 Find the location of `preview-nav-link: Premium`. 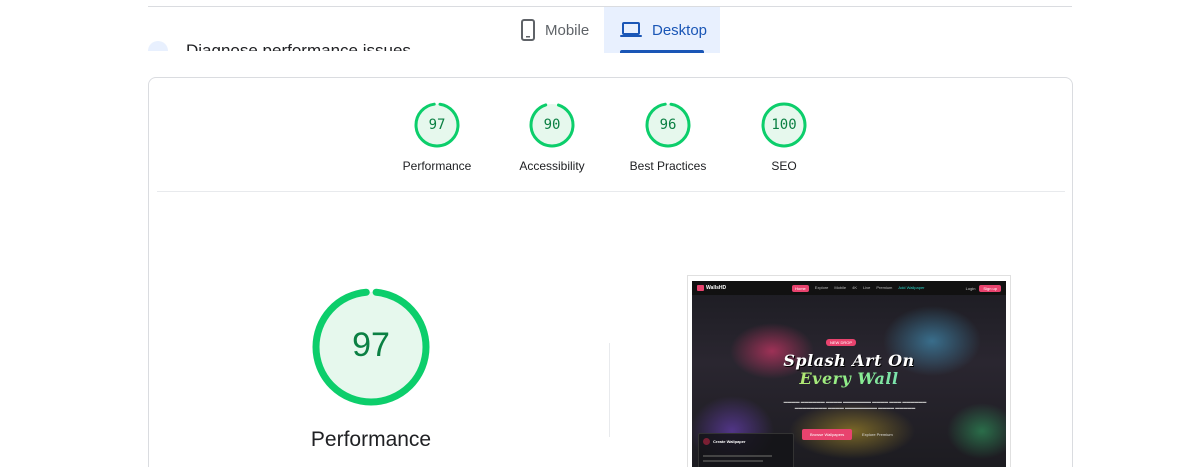

preview-nav-link: Premium is located at coordinates (884, 287).